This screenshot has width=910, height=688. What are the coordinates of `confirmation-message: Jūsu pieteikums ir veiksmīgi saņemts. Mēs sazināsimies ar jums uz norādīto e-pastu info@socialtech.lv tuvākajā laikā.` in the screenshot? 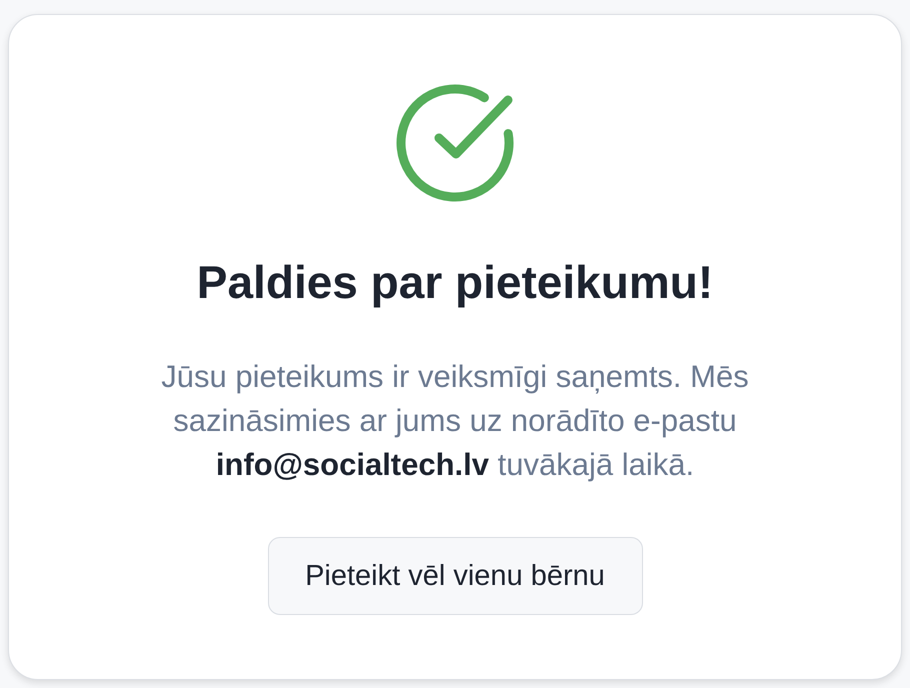 It's located at (455, 421).